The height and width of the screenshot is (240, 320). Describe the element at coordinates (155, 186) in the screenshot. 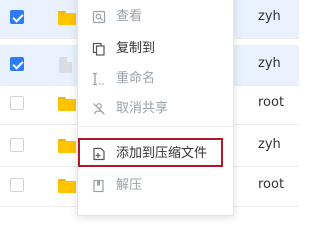

I see `menu-item-extract: 解压` at that location.